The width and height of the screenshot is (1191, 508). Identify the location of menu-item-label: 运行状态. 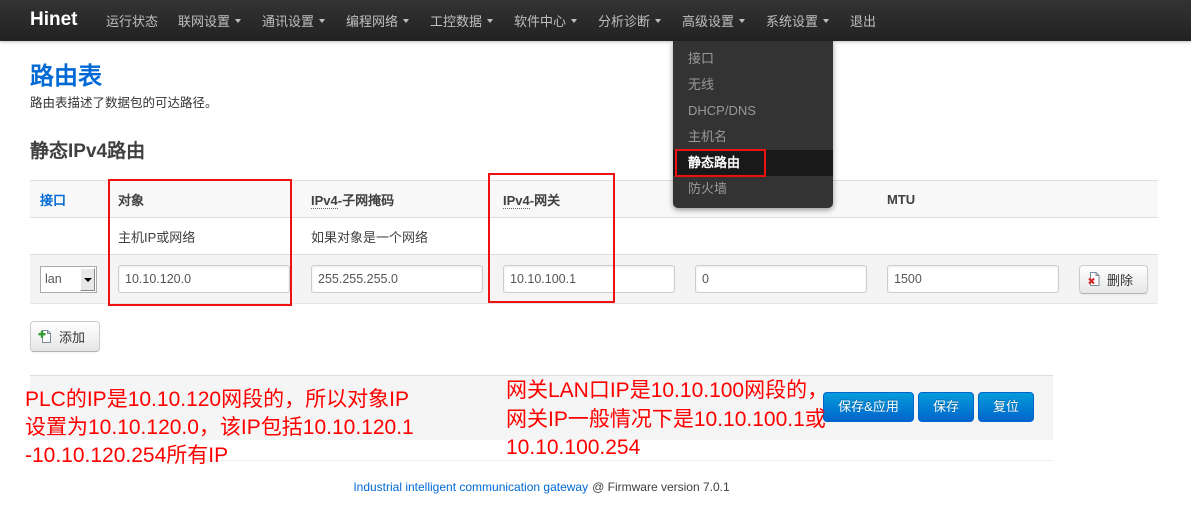
(132, 21).